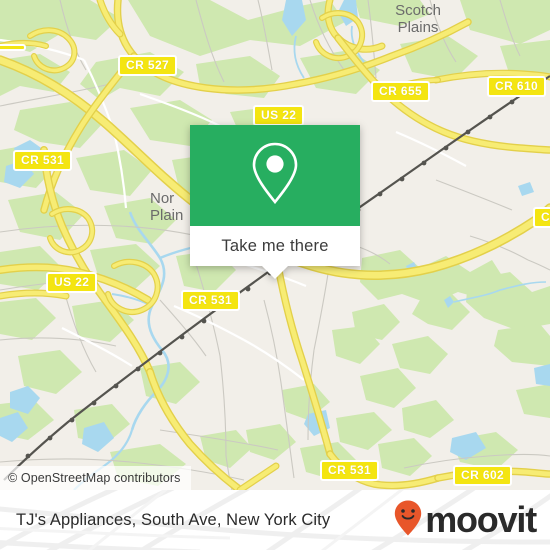 This screenshot has height=550, width=550. What do you see at coordinates (418, 27) in the screenshot?
I see `place-label-line2: Plains` at bounding box center [418, 27].